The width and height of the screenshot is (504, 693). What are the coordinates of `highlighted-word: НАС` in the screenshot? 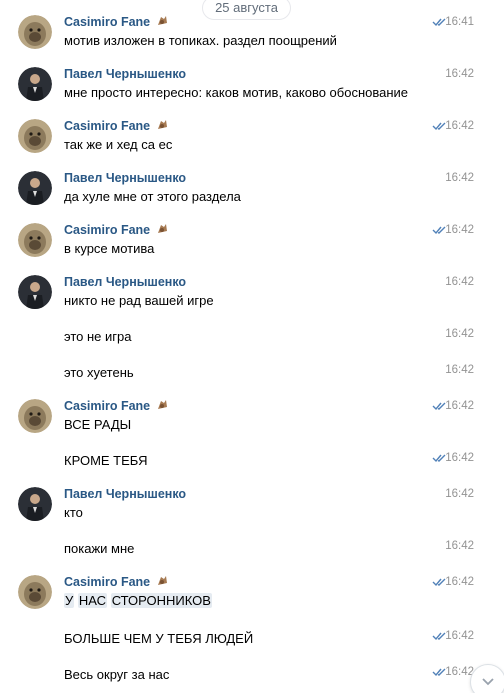 It's located at (92, 600).